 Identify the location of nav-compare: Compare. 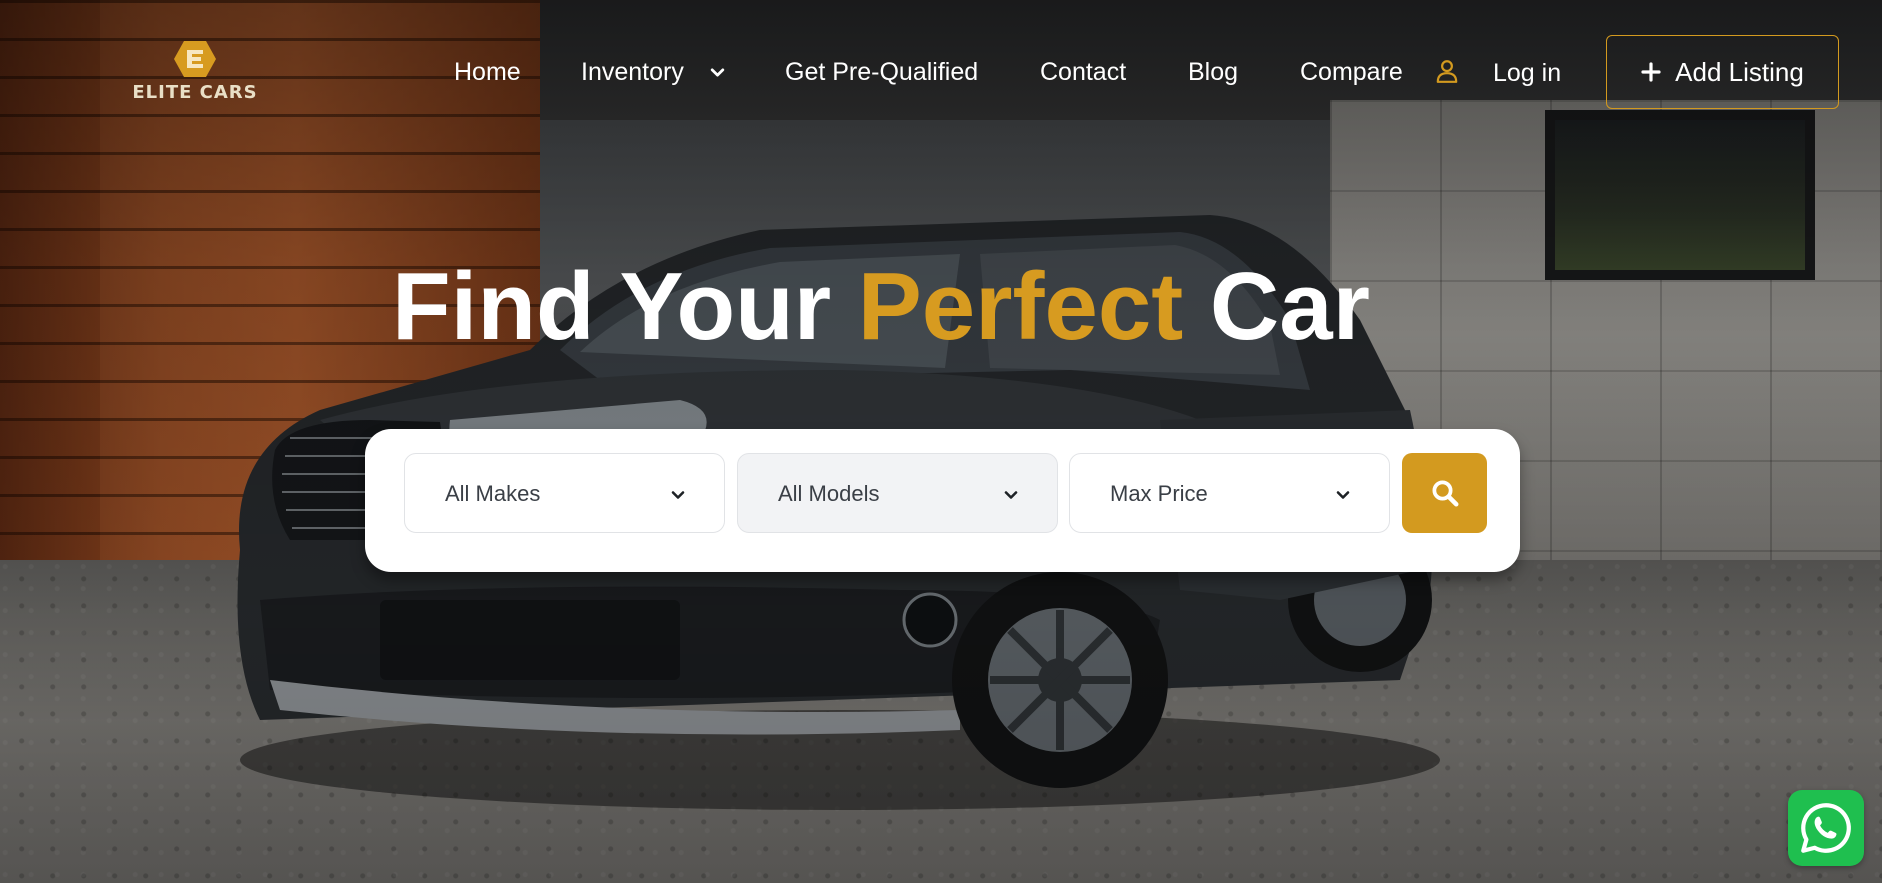
(1351, 72).